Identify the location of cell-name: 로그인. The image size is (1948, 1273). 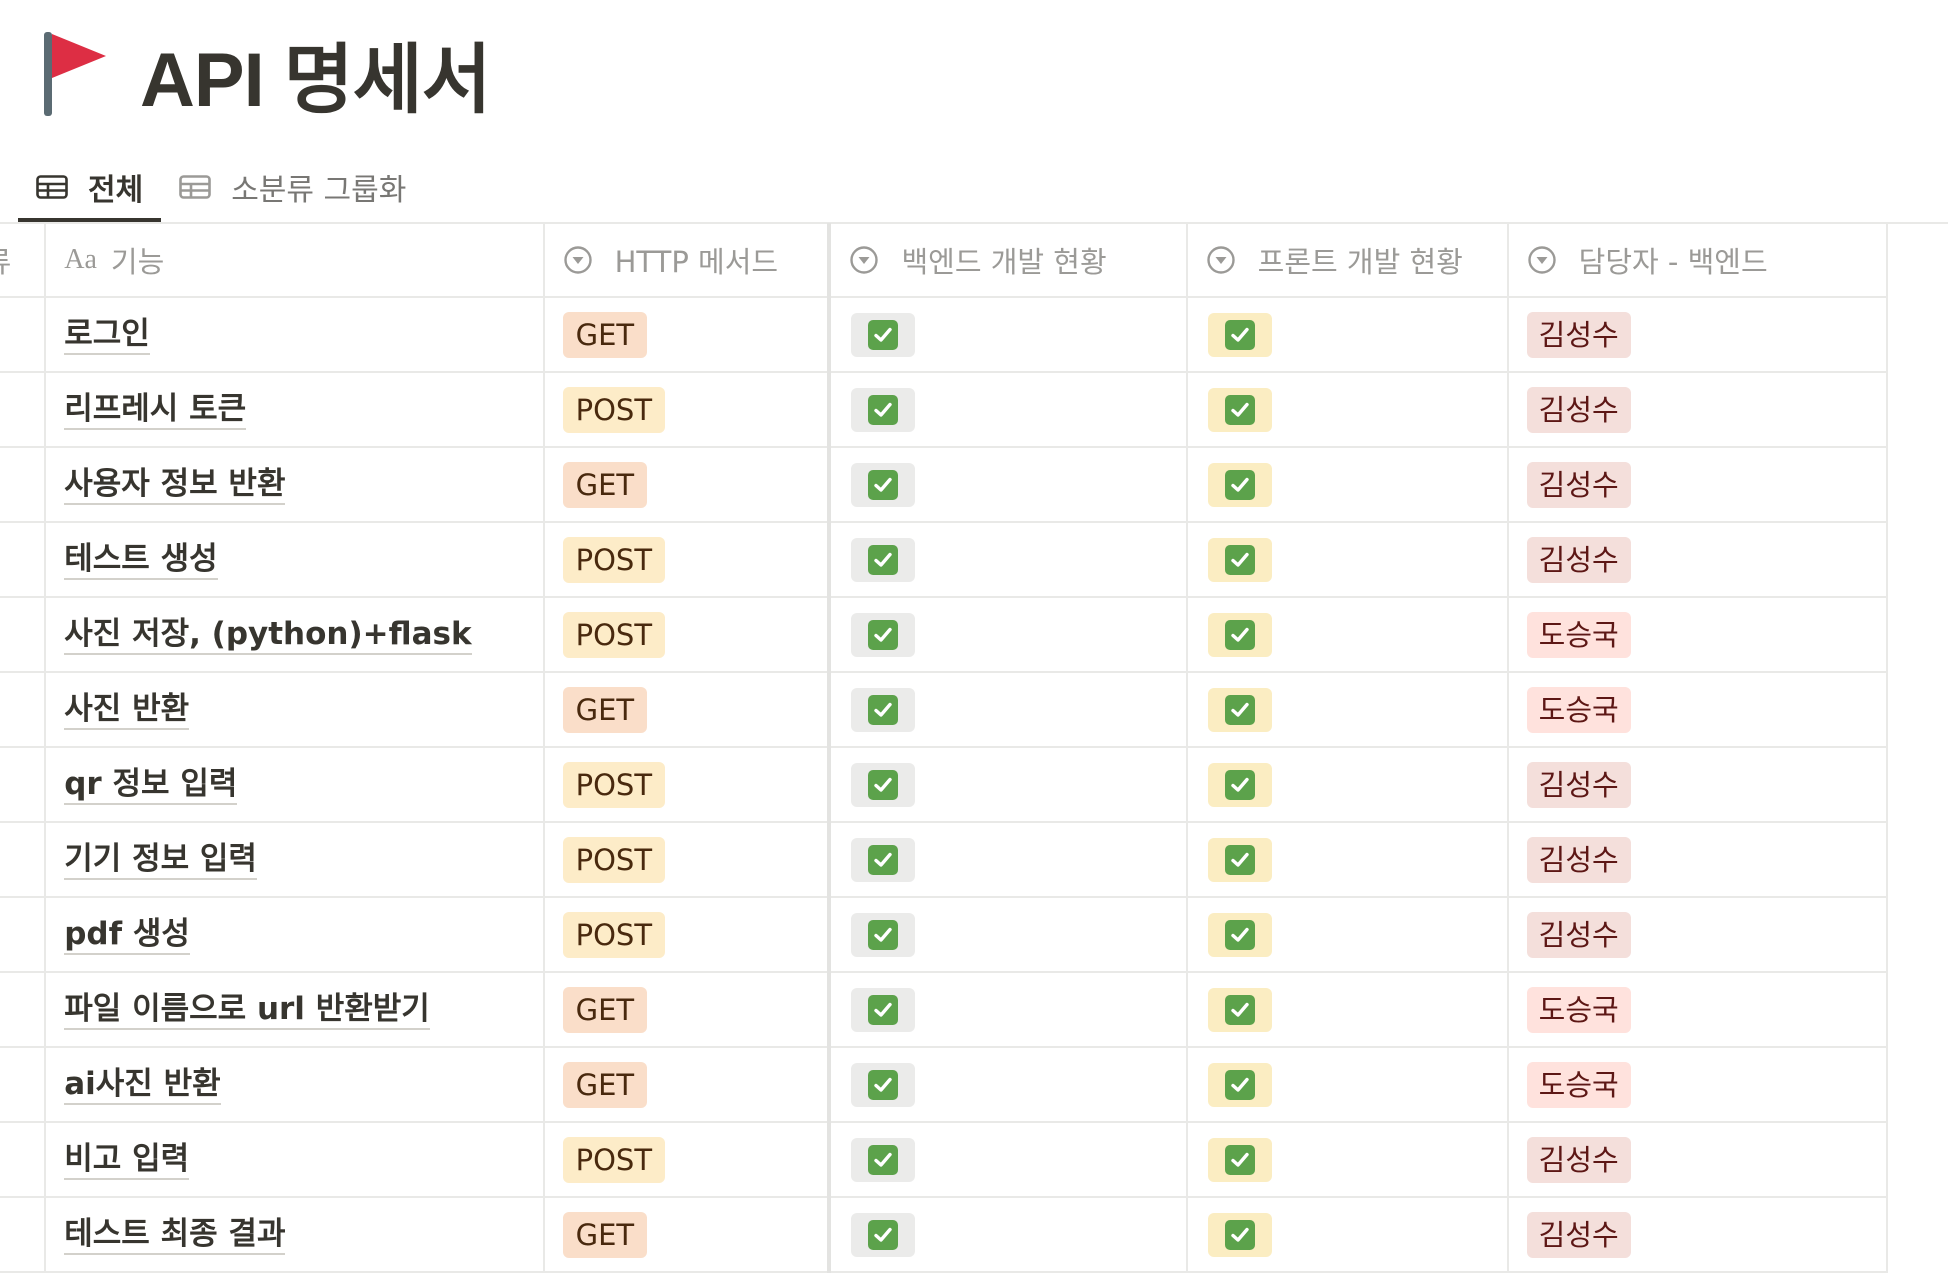
(295, 335).